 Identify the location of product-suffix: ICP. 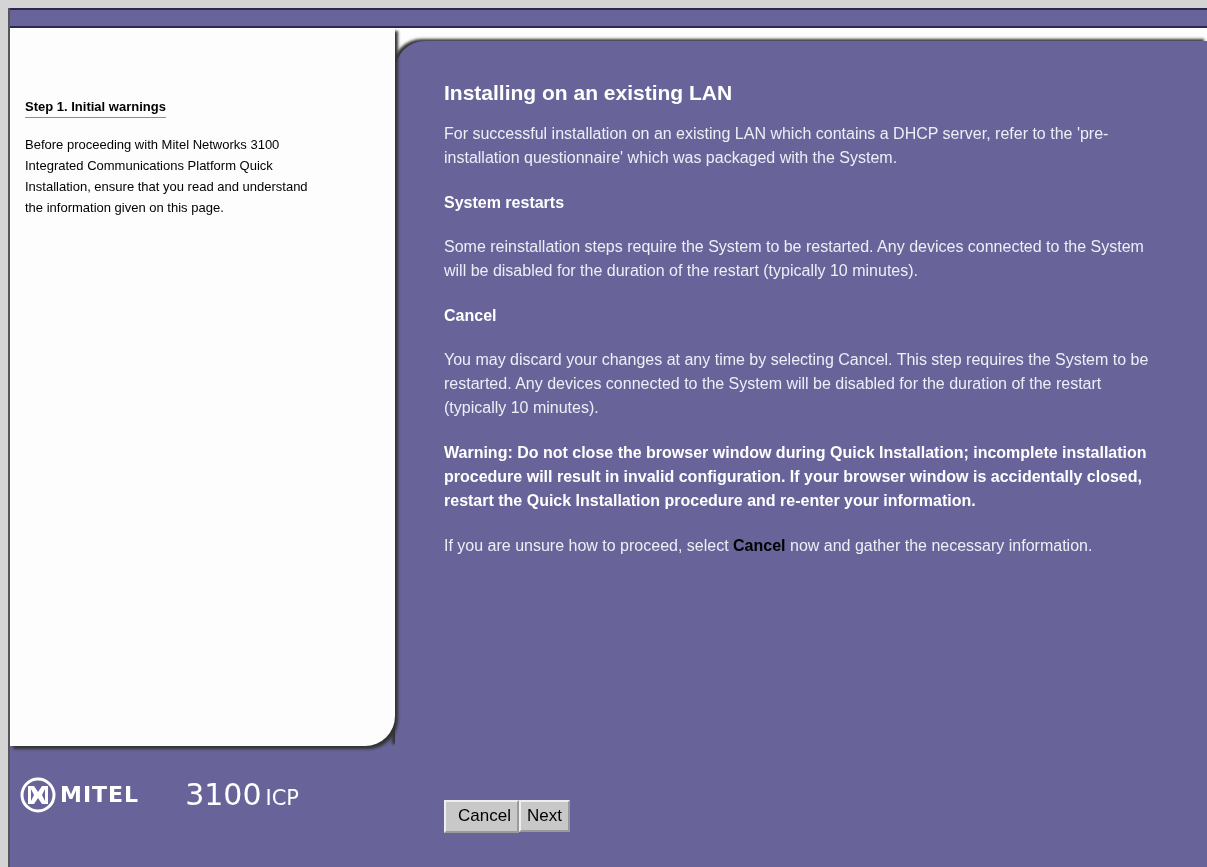
(282, 797).